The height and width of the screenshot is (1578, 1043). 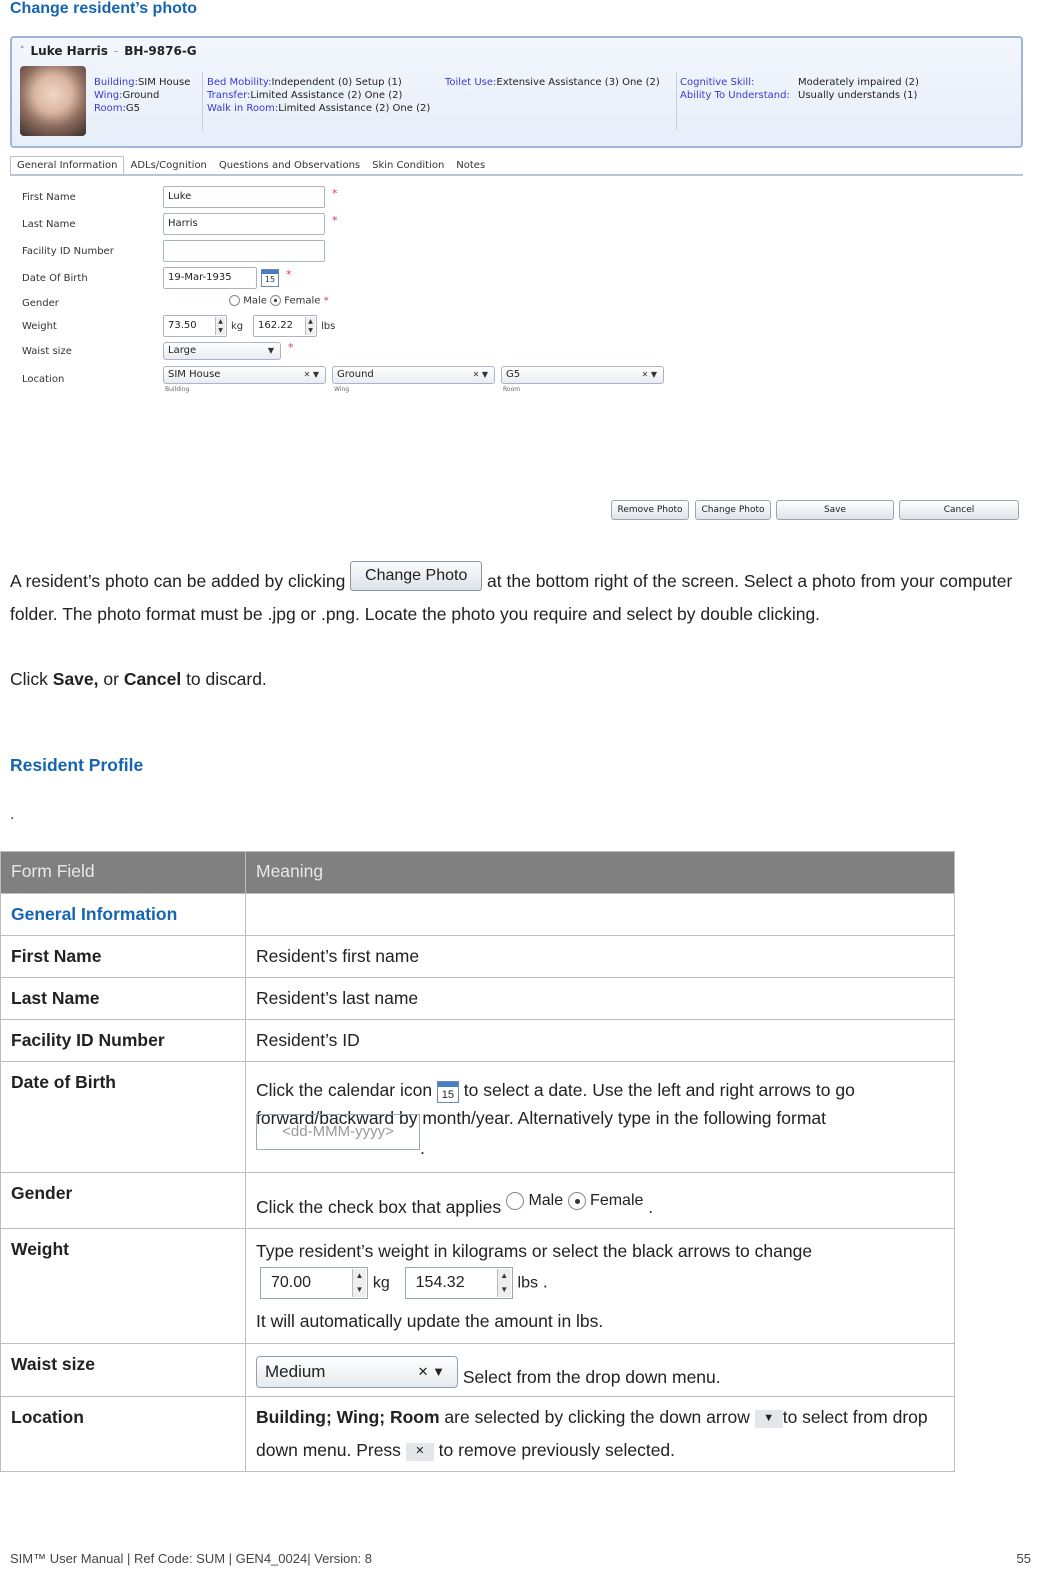 I want to click on waist-select: Large ▼, so click(x=222, y=351).